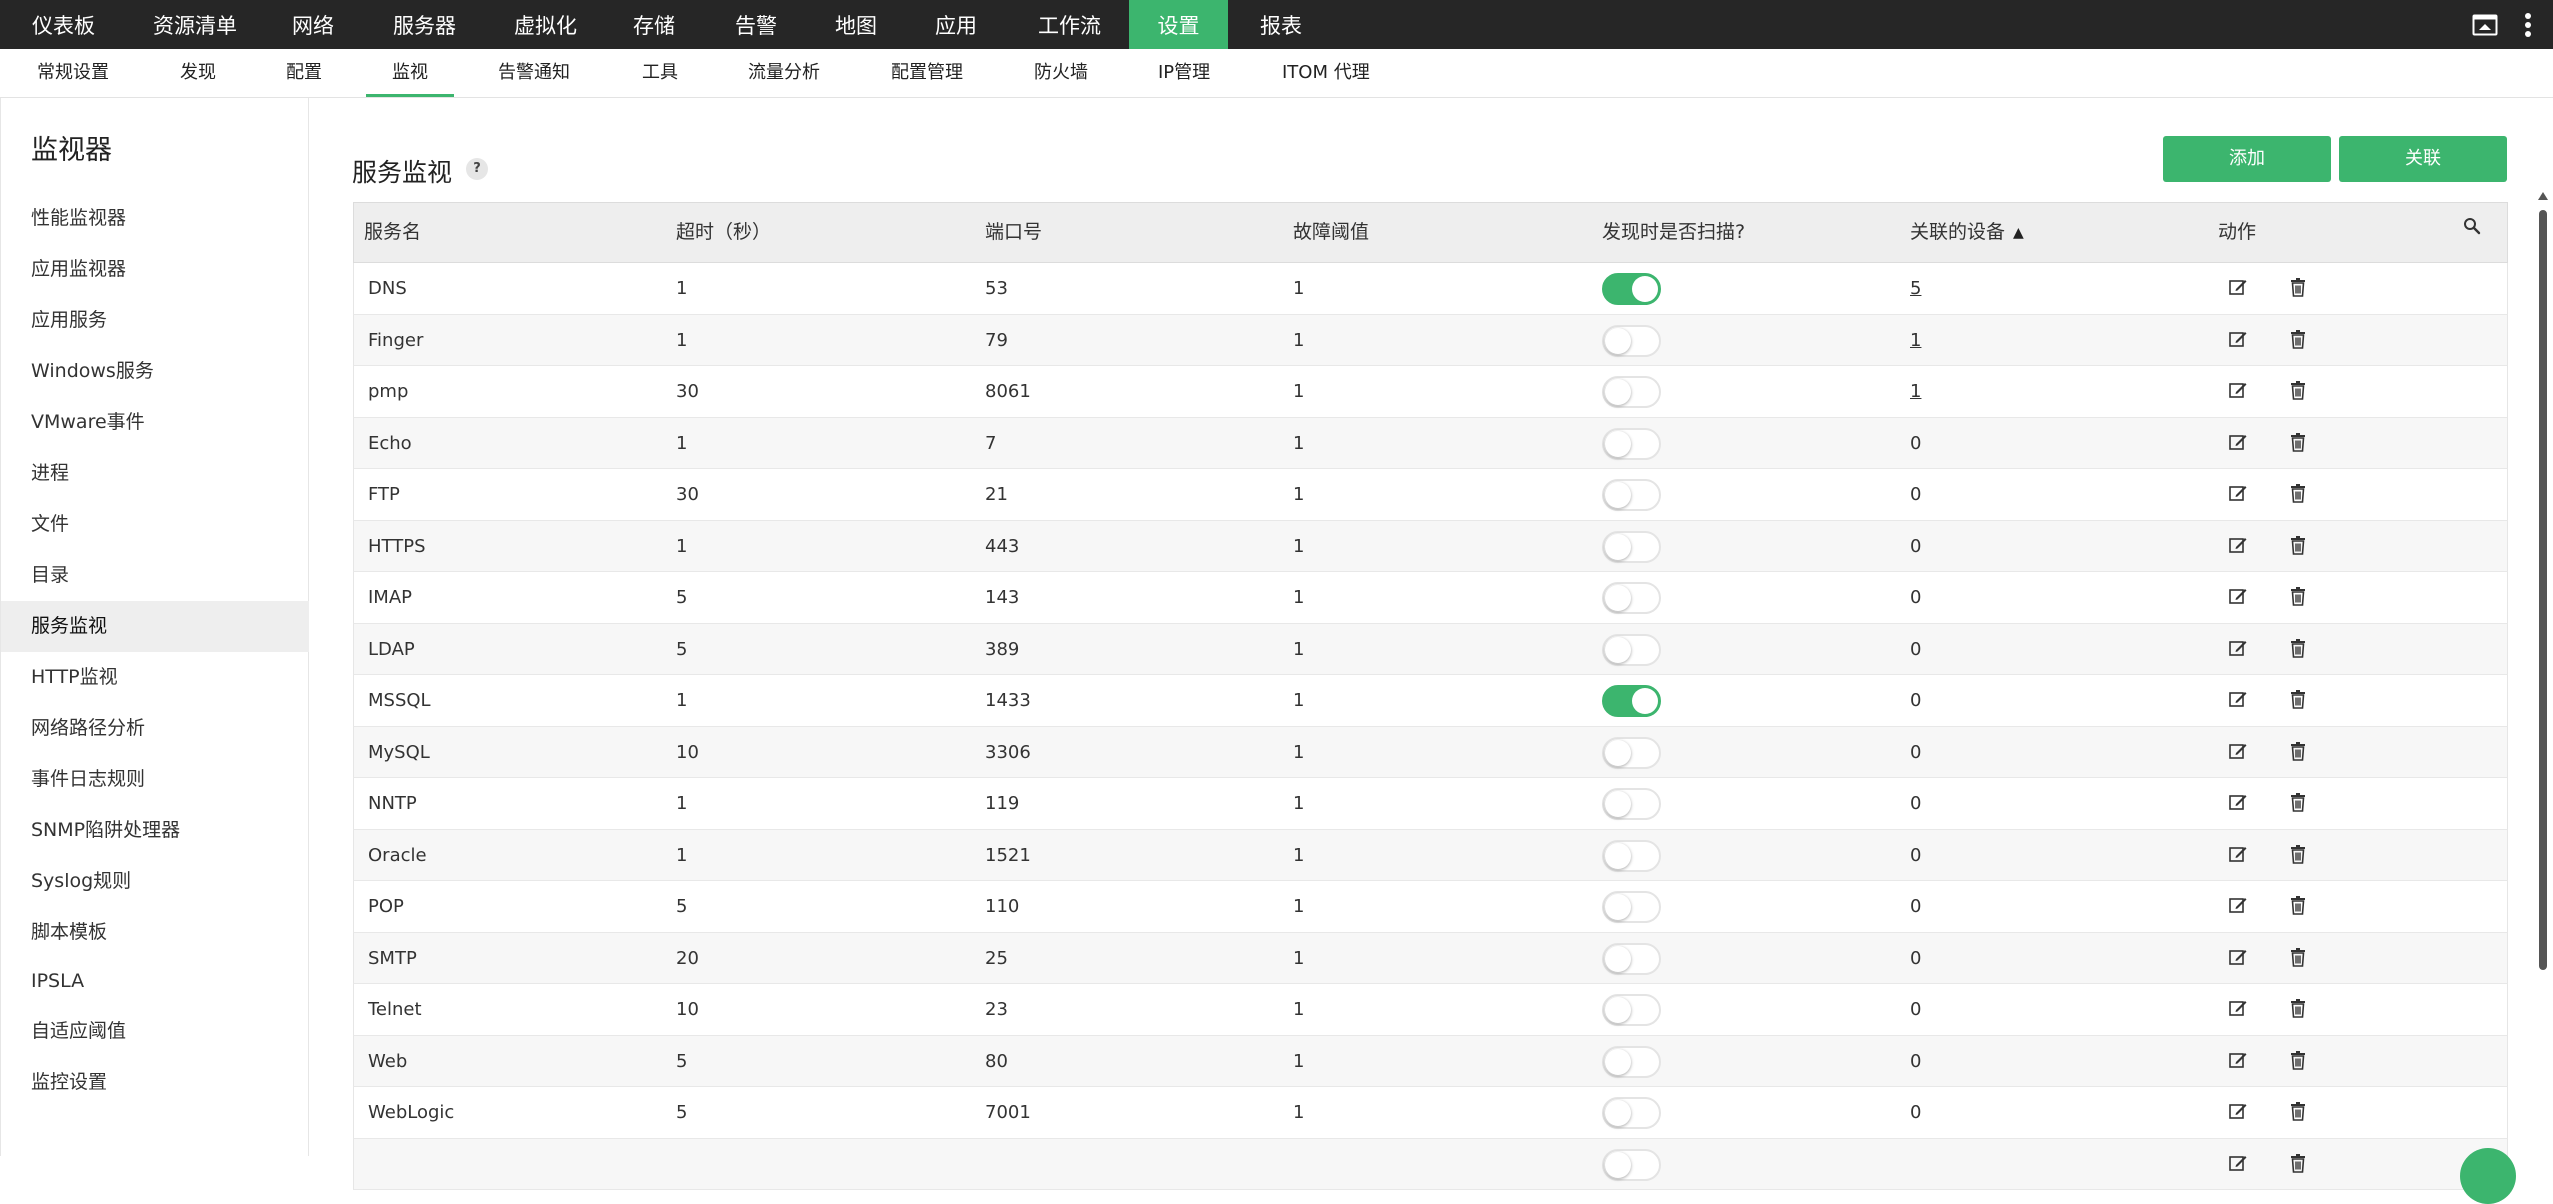  What do you see at coordinates (1281, 24) in the screenshot?
I see `nav-reports: 报表` at bounding box center [1281, 24].